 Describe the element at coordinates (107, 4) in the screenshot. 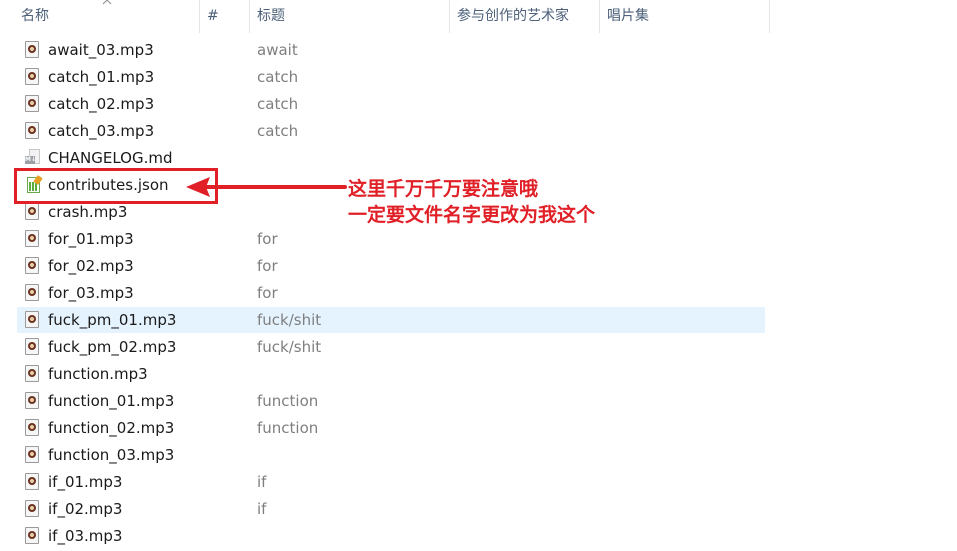

I see `sort-up-arrow-icon` at that location.